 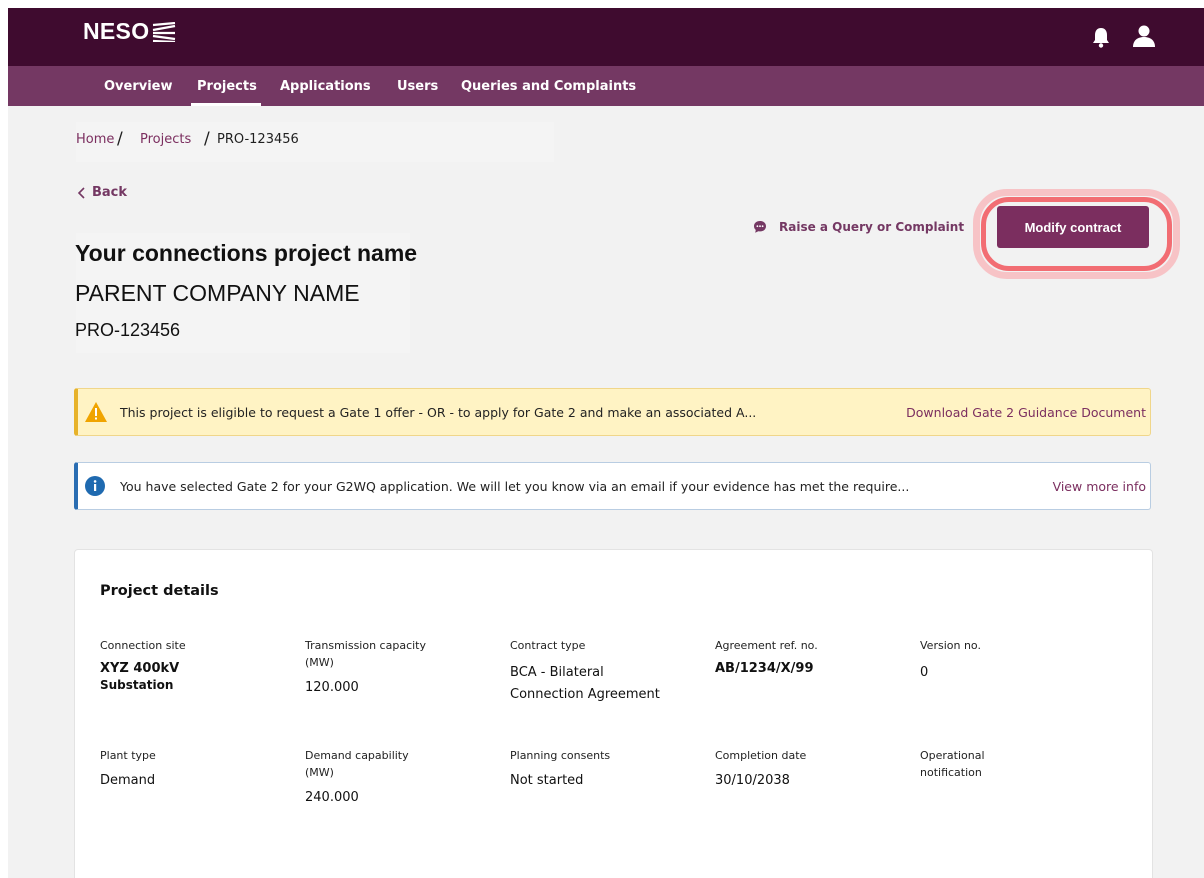 What do you see at coordinates (226, 104) in the screenshot?
I see `nav-active-indicator` at bounding box center [226, 104].